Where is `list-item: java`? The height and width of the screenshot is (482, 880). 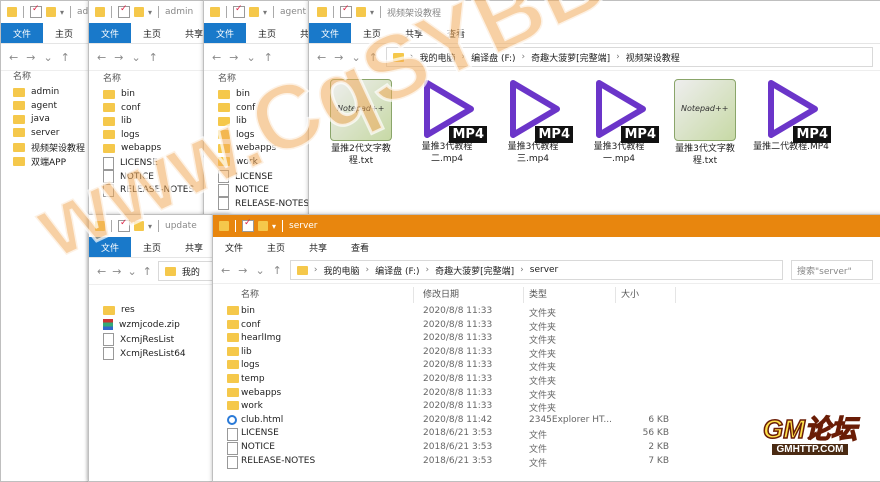 list-item: java is located at coordinates (31, 119).